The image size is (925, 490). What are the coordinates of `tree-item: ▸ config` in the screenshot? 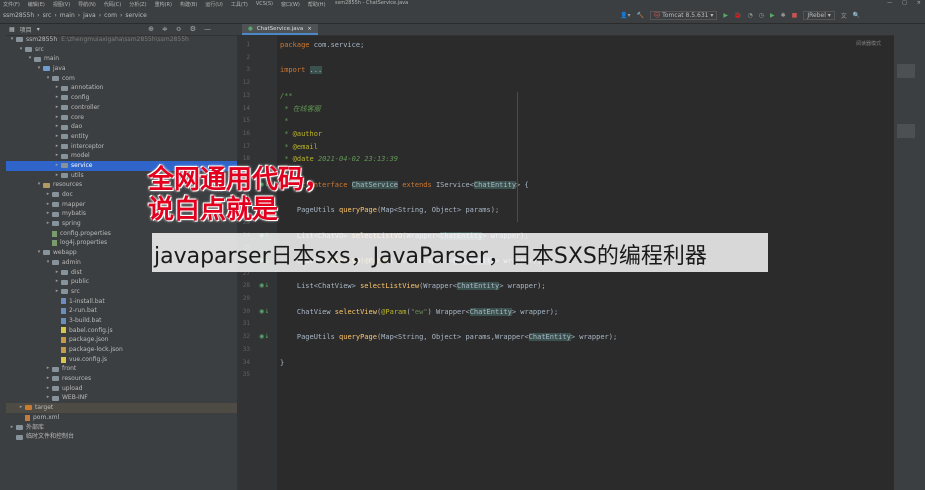 It's located at (121, 98).